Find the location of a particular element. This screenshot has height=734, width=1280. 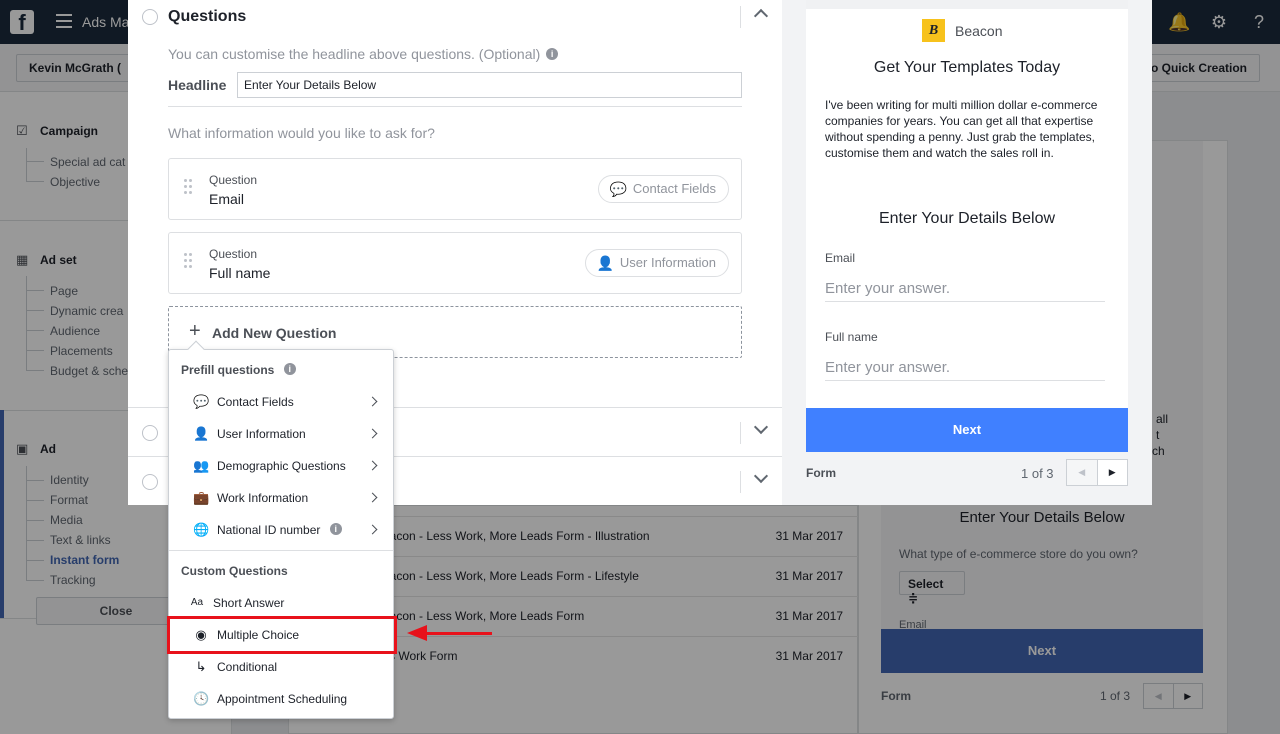

preview-page-indicator: 1 of 3 is located at coordinates (1037, 473).